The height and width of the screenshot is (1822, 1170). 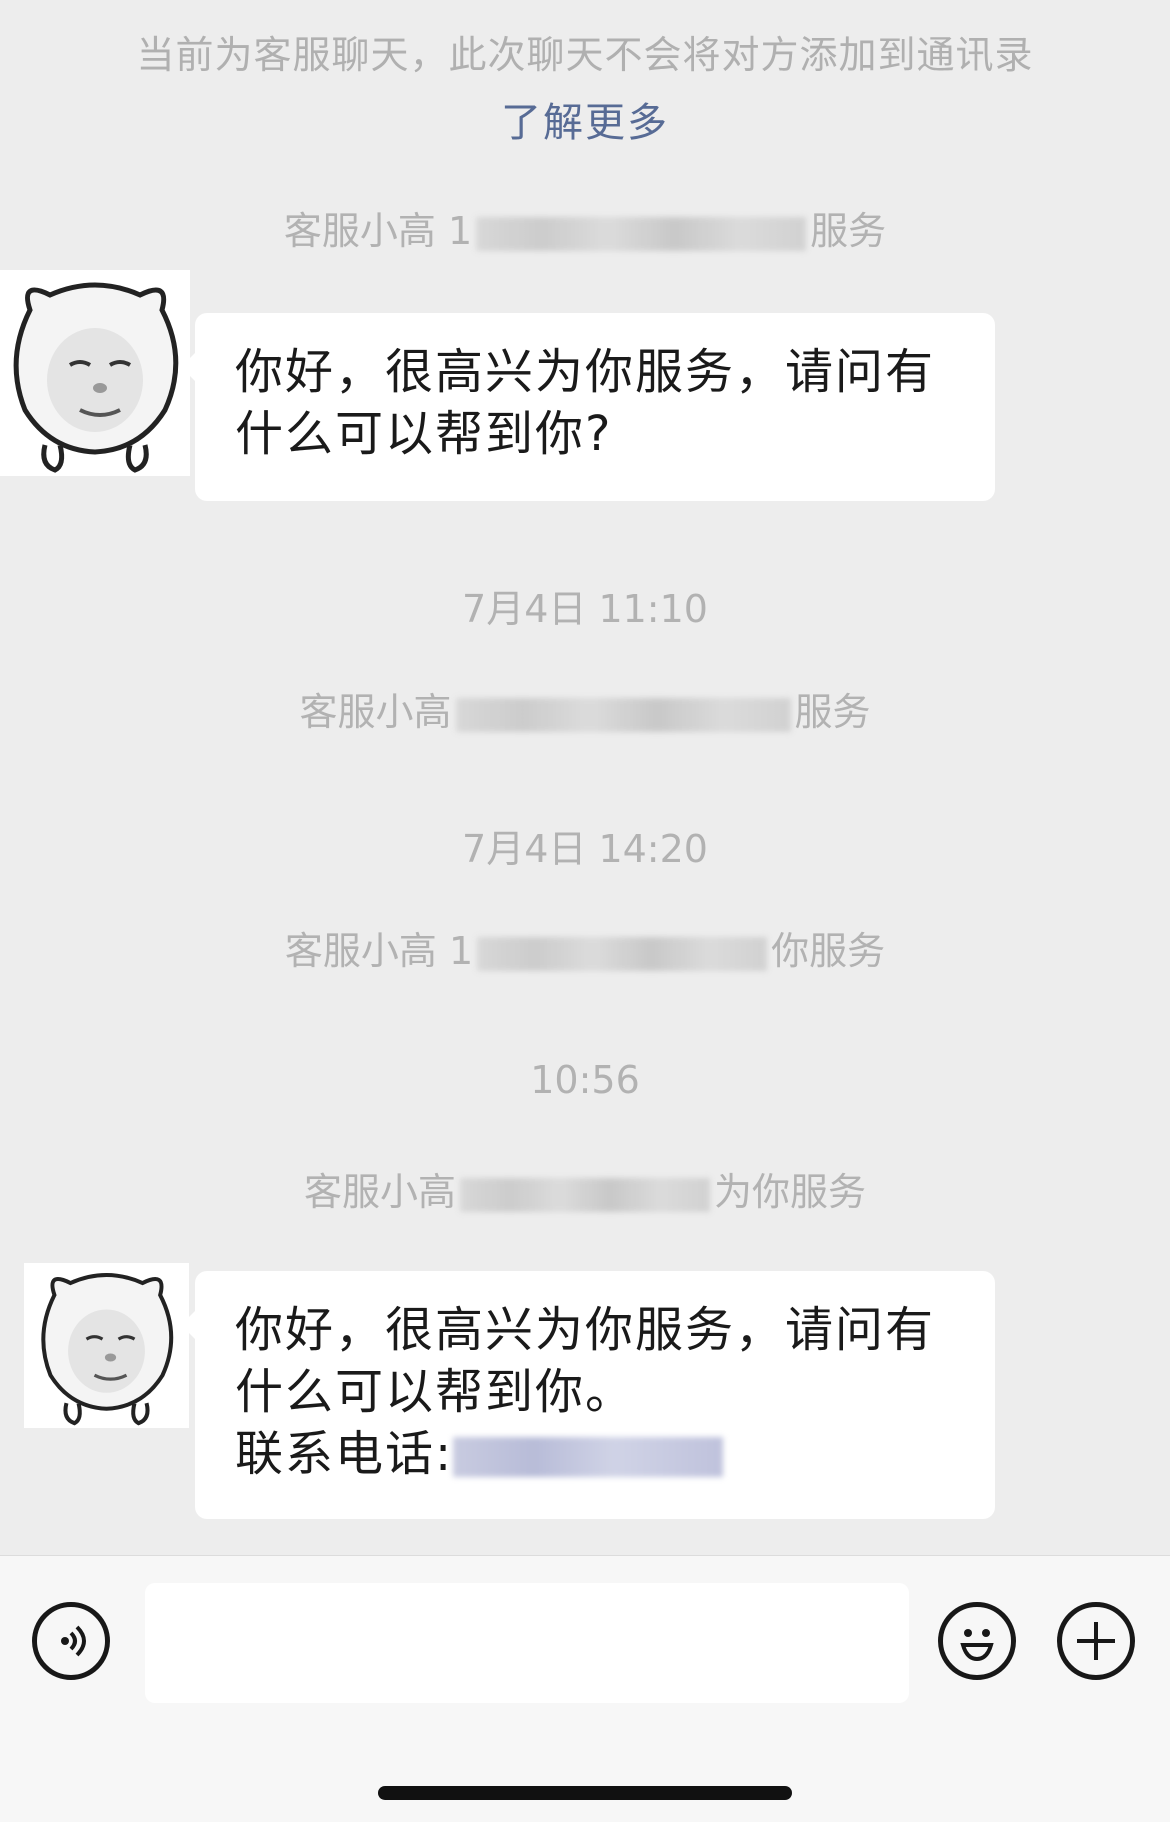 I want to click on contact-phone-line: 联系电话:, so click(x=595, y=1454).